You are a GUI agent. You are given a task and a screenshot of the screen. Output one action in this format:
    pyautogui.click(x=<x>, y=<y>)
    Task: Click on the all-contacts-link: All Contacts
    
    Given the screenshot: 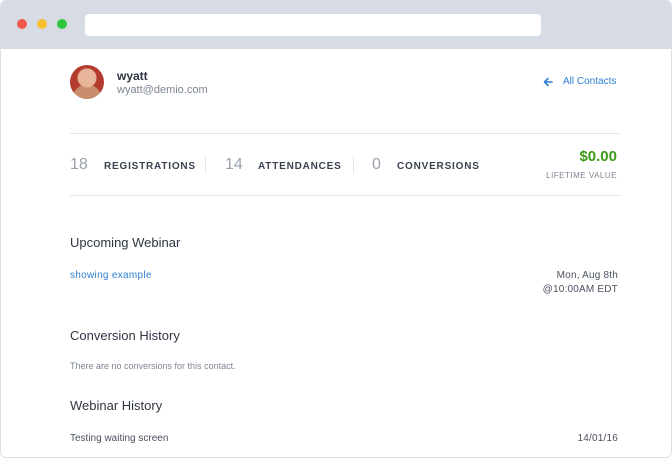 What is the action you would take?
    pyautogui.click(x=579, y=81)
    